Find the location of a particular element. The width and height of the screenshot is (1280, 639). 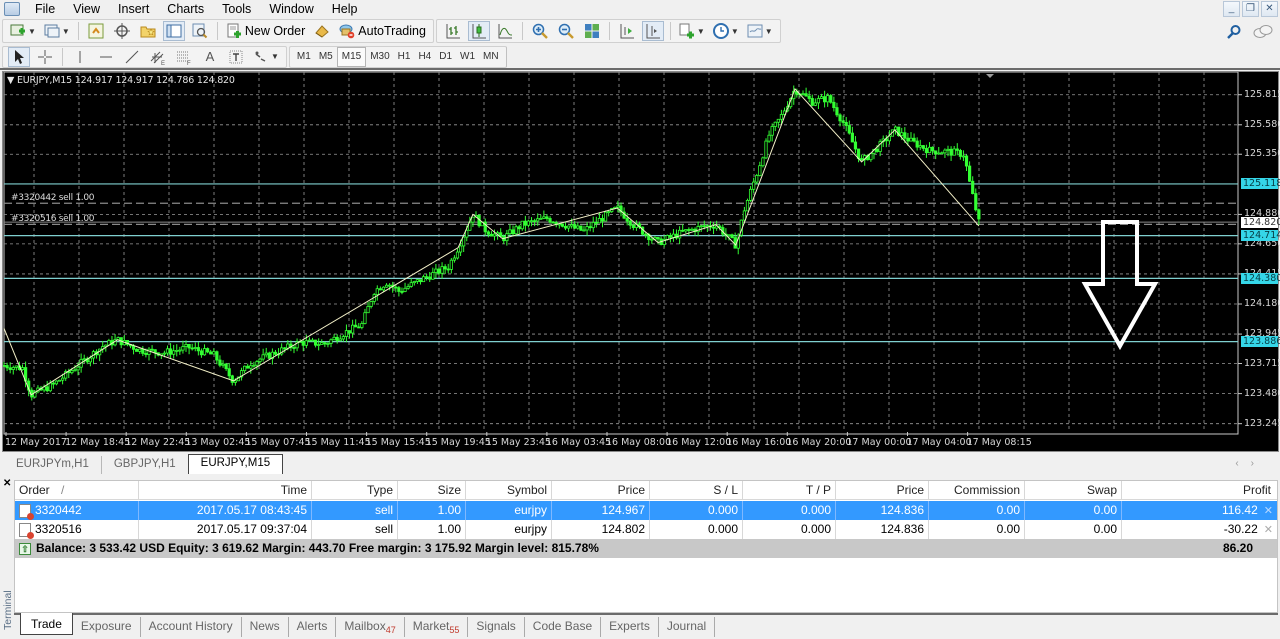

menu-tools: Tools is located at coordinates (236, 9).